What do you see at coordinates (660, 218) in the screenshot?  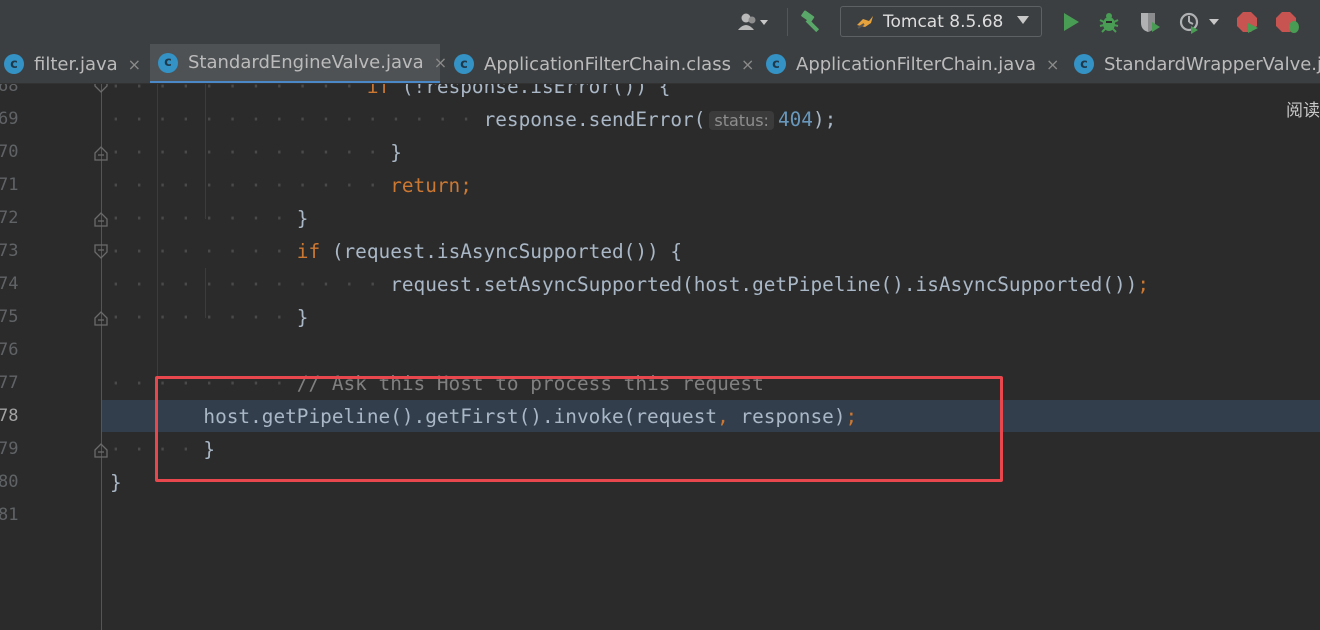 I see `code-line: 72 · · · · · · · · }` at bounding box center [660, 218].